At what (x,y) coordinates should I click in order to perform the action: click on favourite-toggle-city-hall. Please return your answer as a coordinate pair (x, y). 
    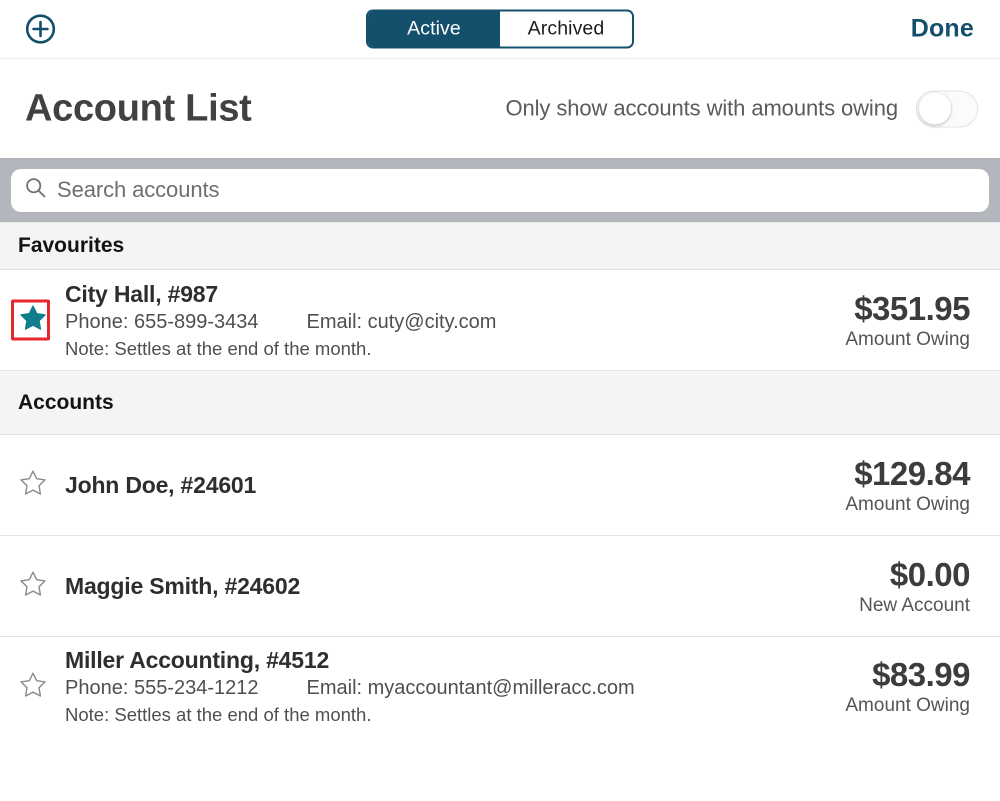
    Looking at the image, I should click on (32, 320).